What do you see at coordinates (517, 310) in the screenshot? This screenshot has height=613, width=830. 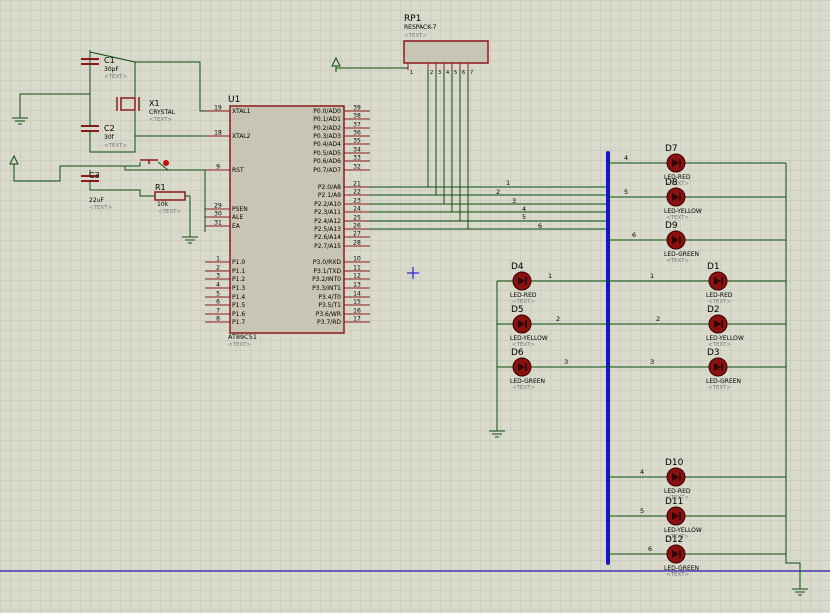 I see `led-ref: D5` at bounding box center [517, 310].